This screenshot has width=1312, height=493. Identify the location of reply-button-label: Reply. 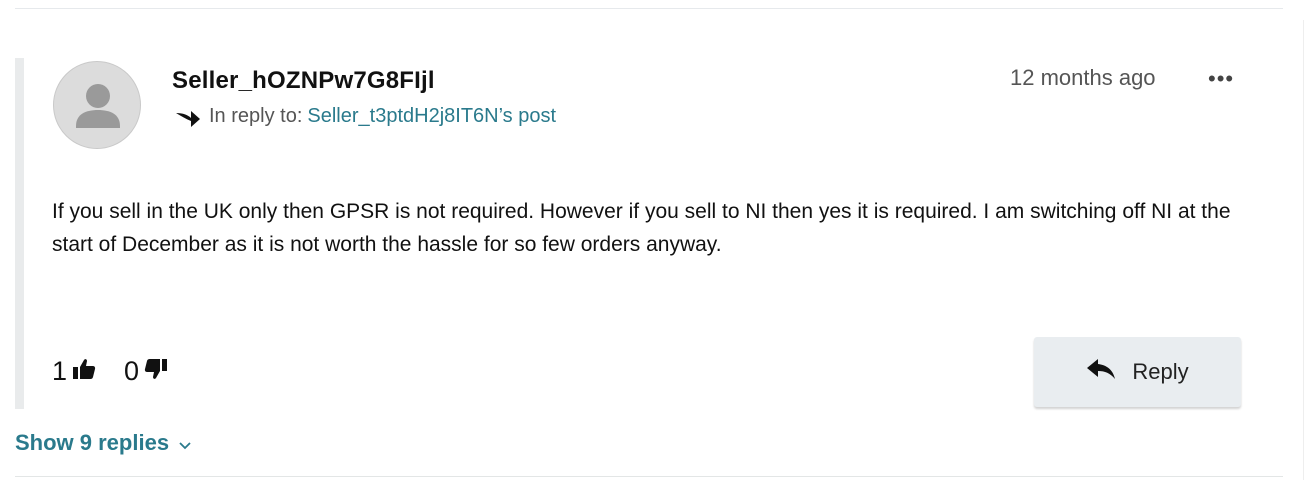
(1160, 371).